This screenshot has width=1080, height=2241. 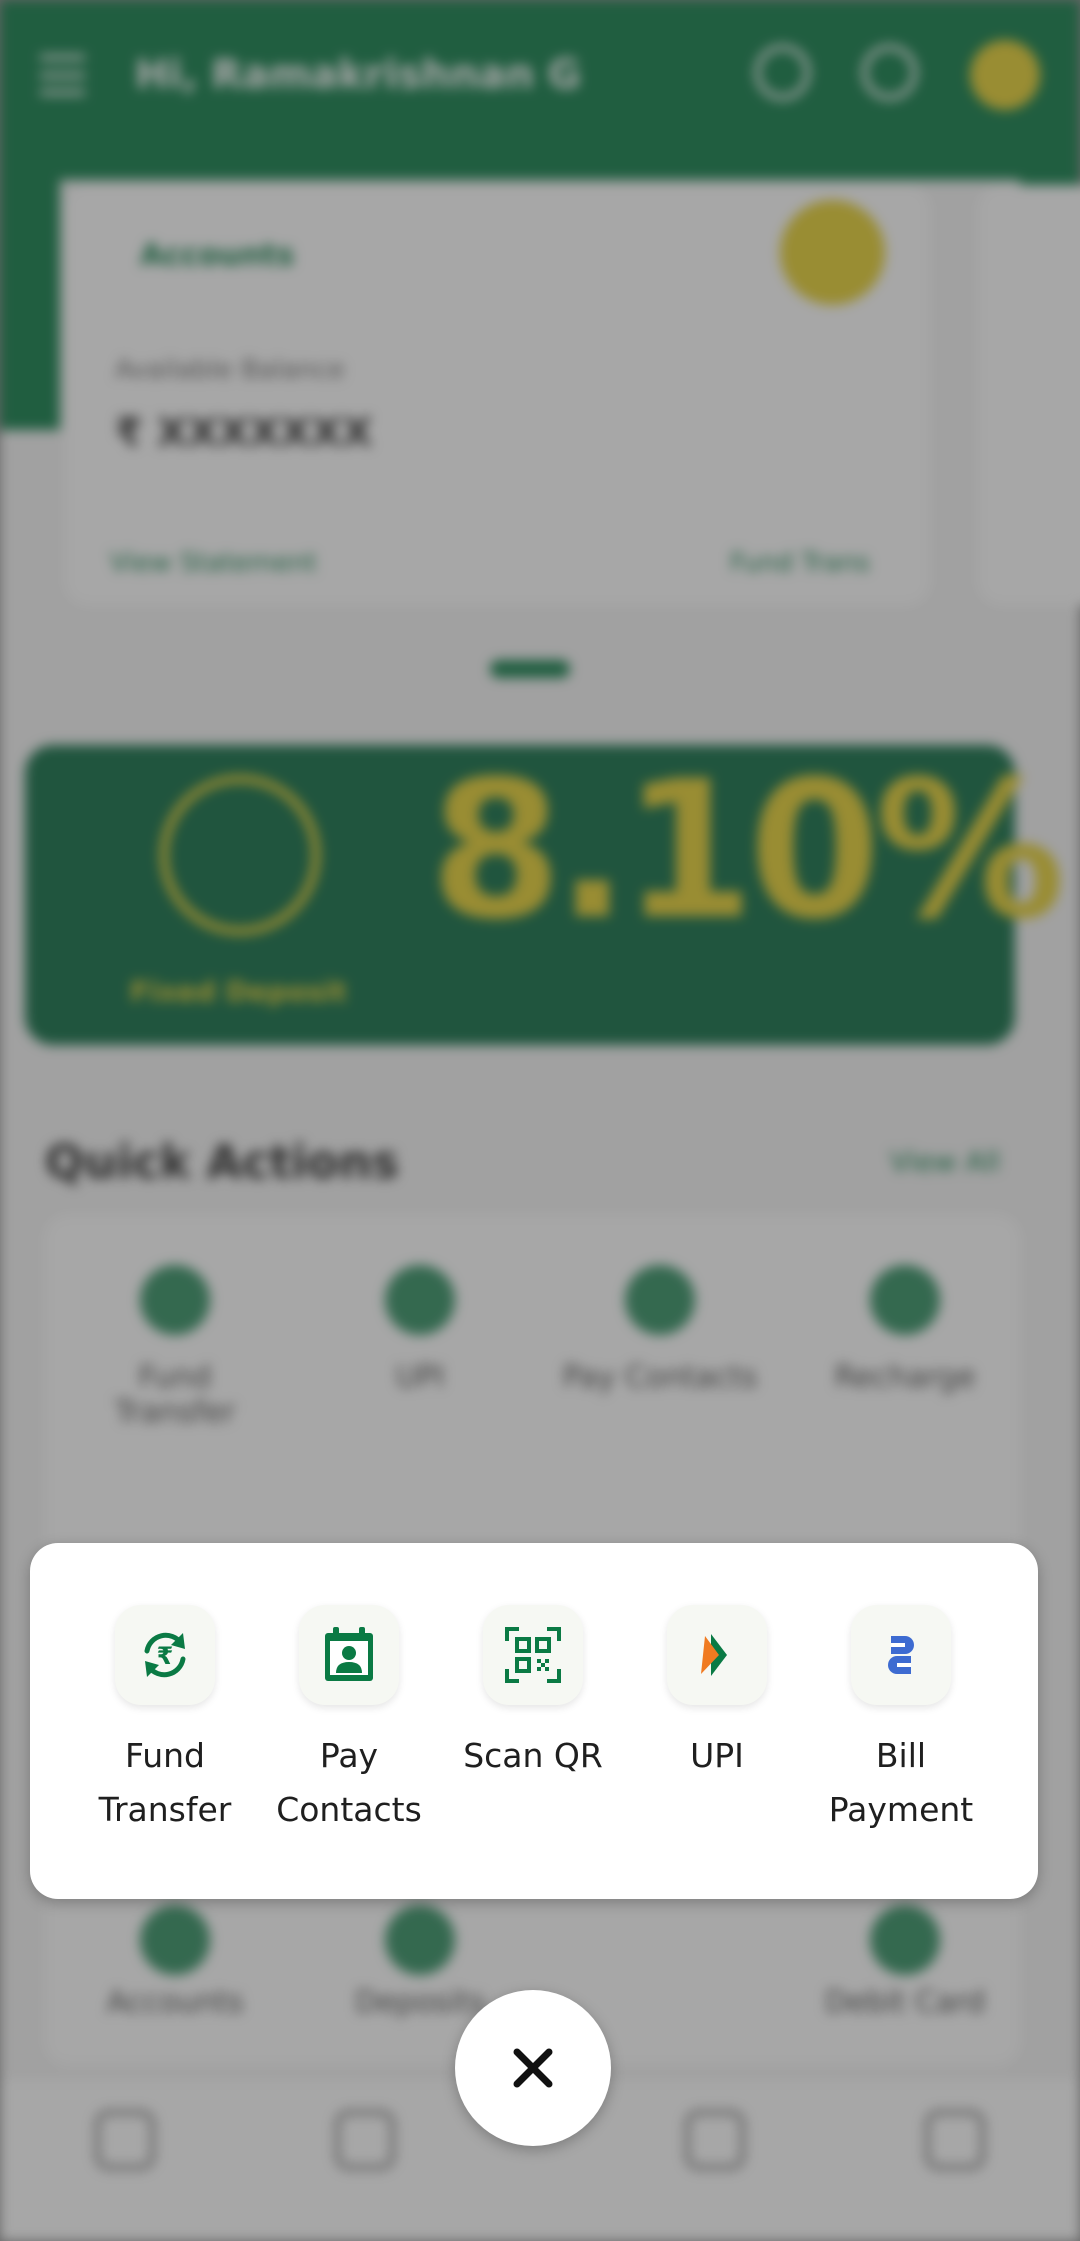 I want to click on scan-qr-button: Scan QR, so click(x=533, y=1694).